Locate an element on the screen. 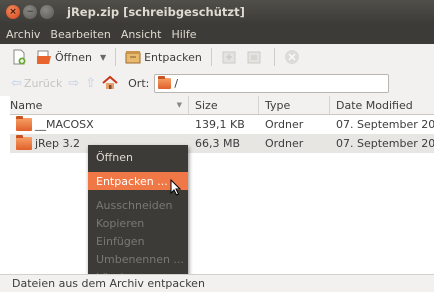  close-window-button: × is located at coordinates (13, 12).